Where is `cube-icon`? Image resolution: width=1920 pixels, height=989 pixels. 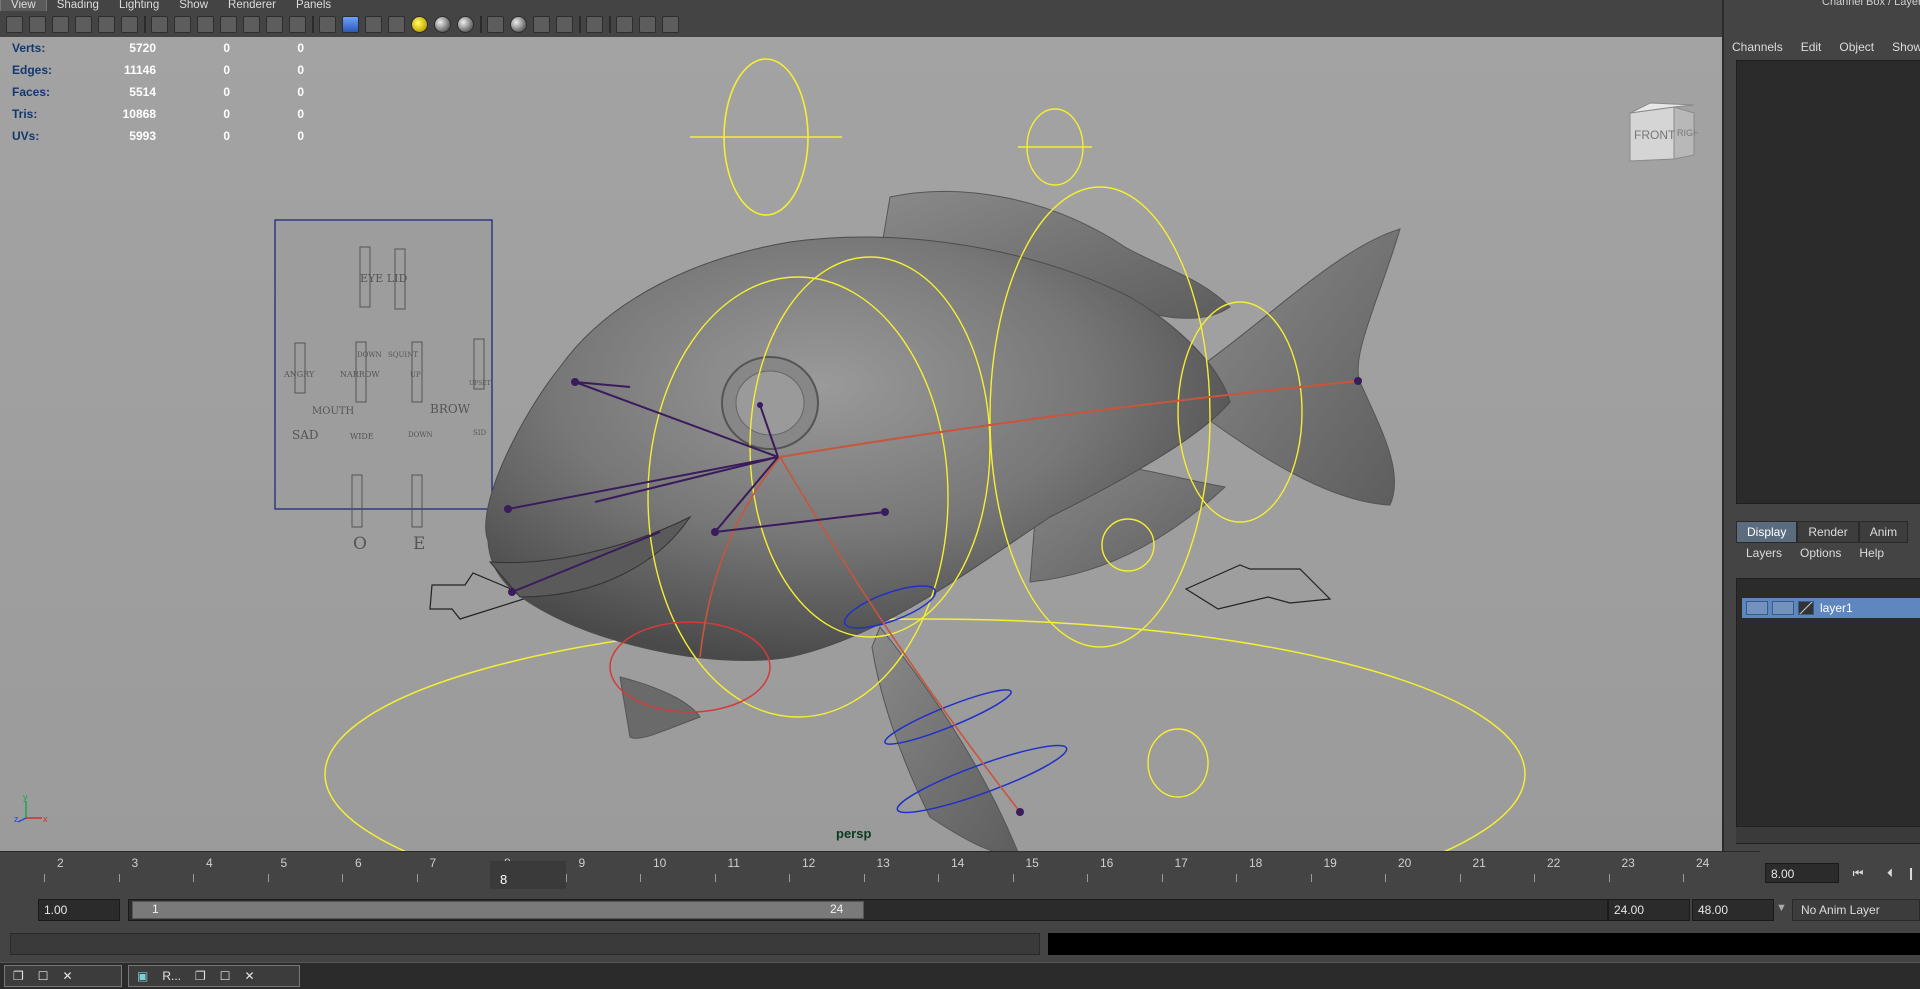 cube-icon is located at coordinates (624, 24).